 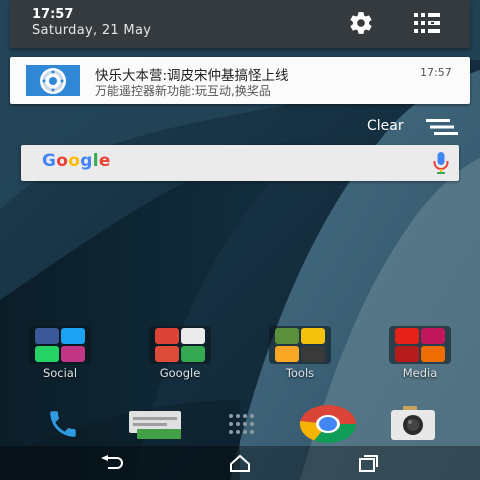 I want to click on gear-icon, so click(x=361, y=23).